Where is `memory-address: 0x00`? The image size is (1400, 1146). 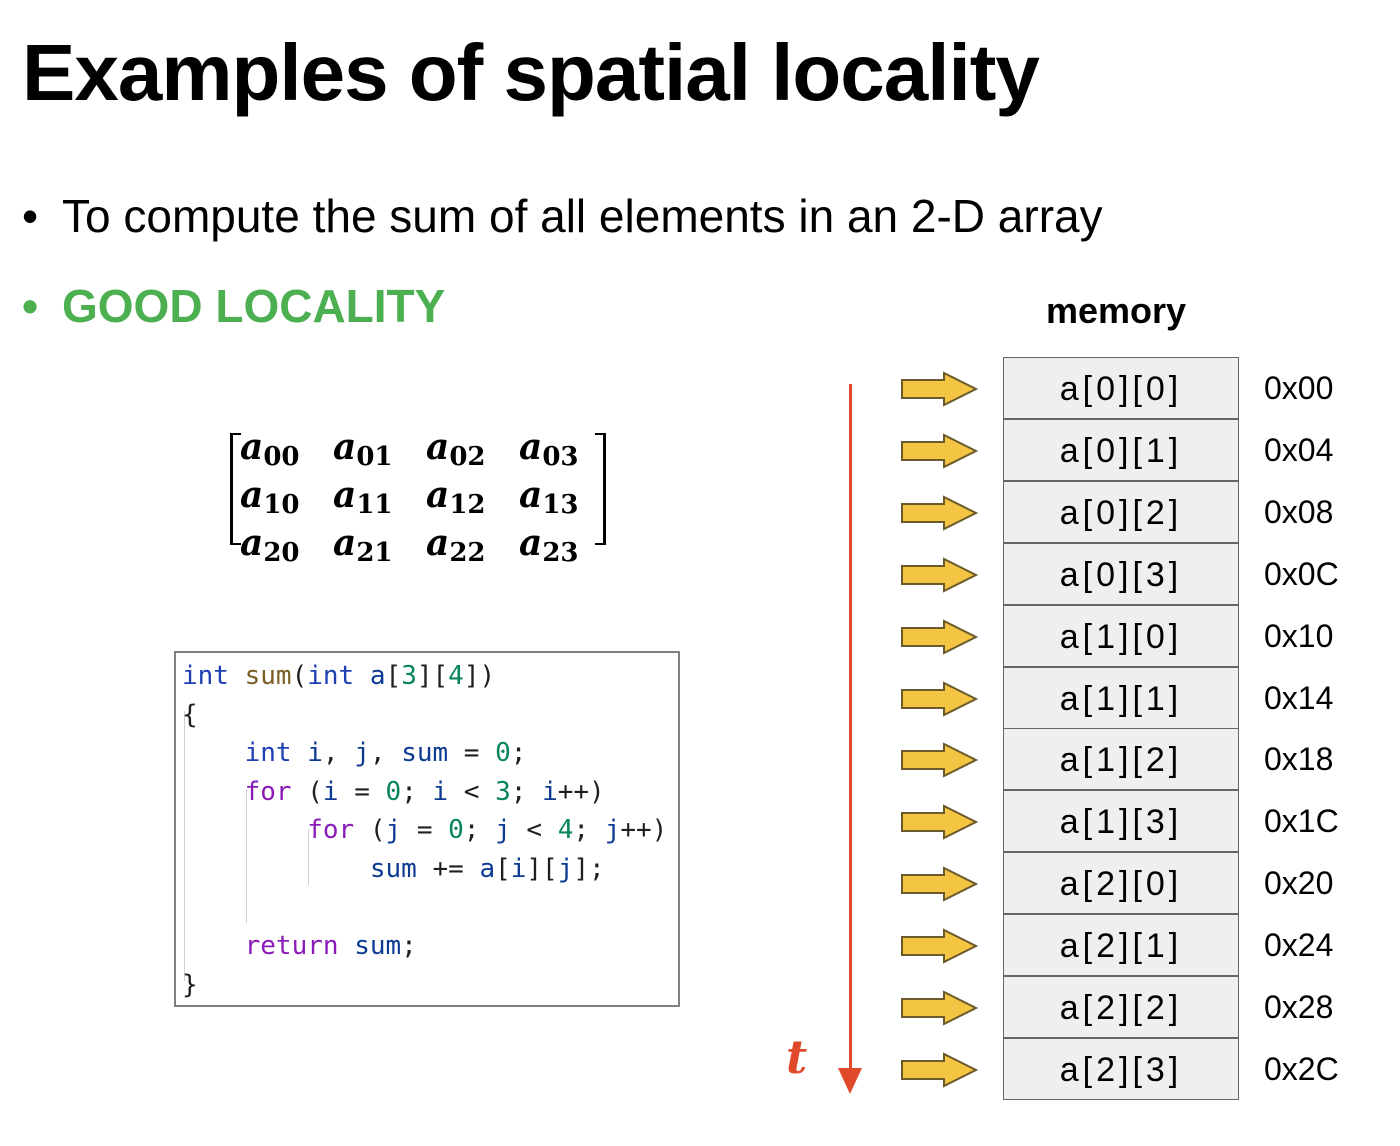 memory-address: 0x00 is located at coordinates (1299, 388).